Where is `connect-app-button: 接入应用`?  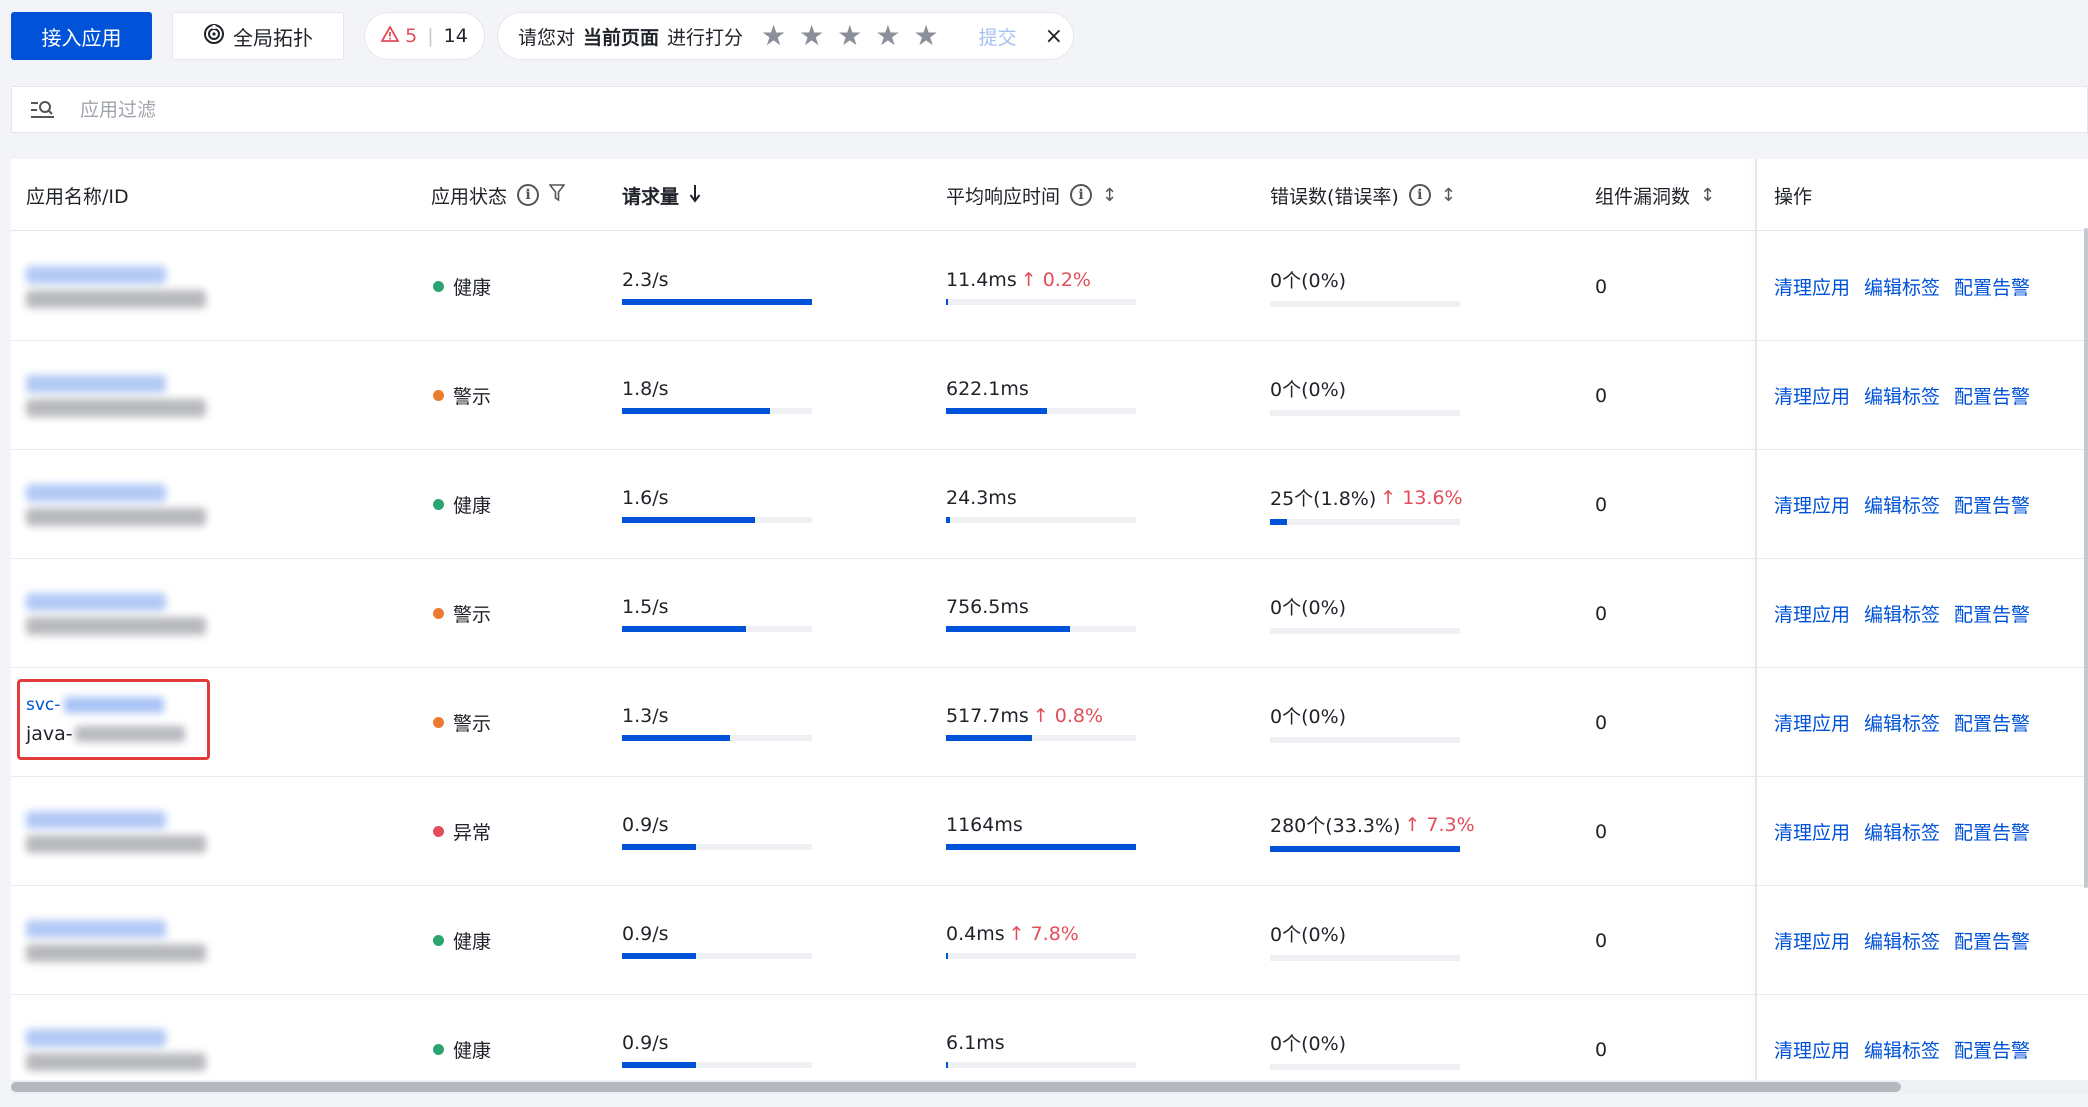 connect-app-button: 接入应用 is located at coordinates (81, 36).